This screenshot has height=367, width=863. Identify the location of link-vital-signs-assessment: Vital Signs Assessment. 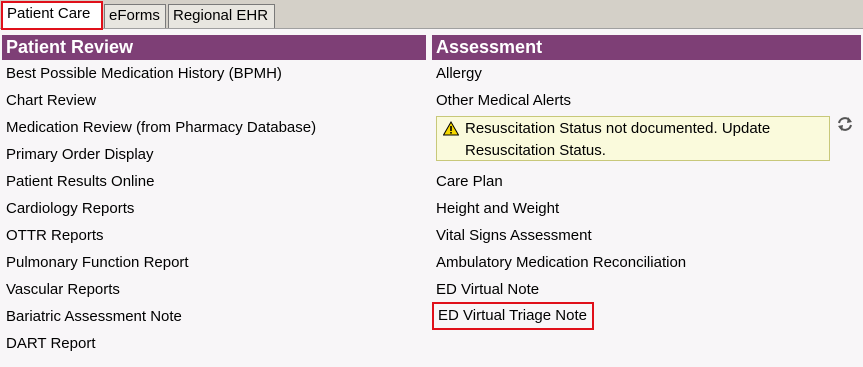
(646, 235).